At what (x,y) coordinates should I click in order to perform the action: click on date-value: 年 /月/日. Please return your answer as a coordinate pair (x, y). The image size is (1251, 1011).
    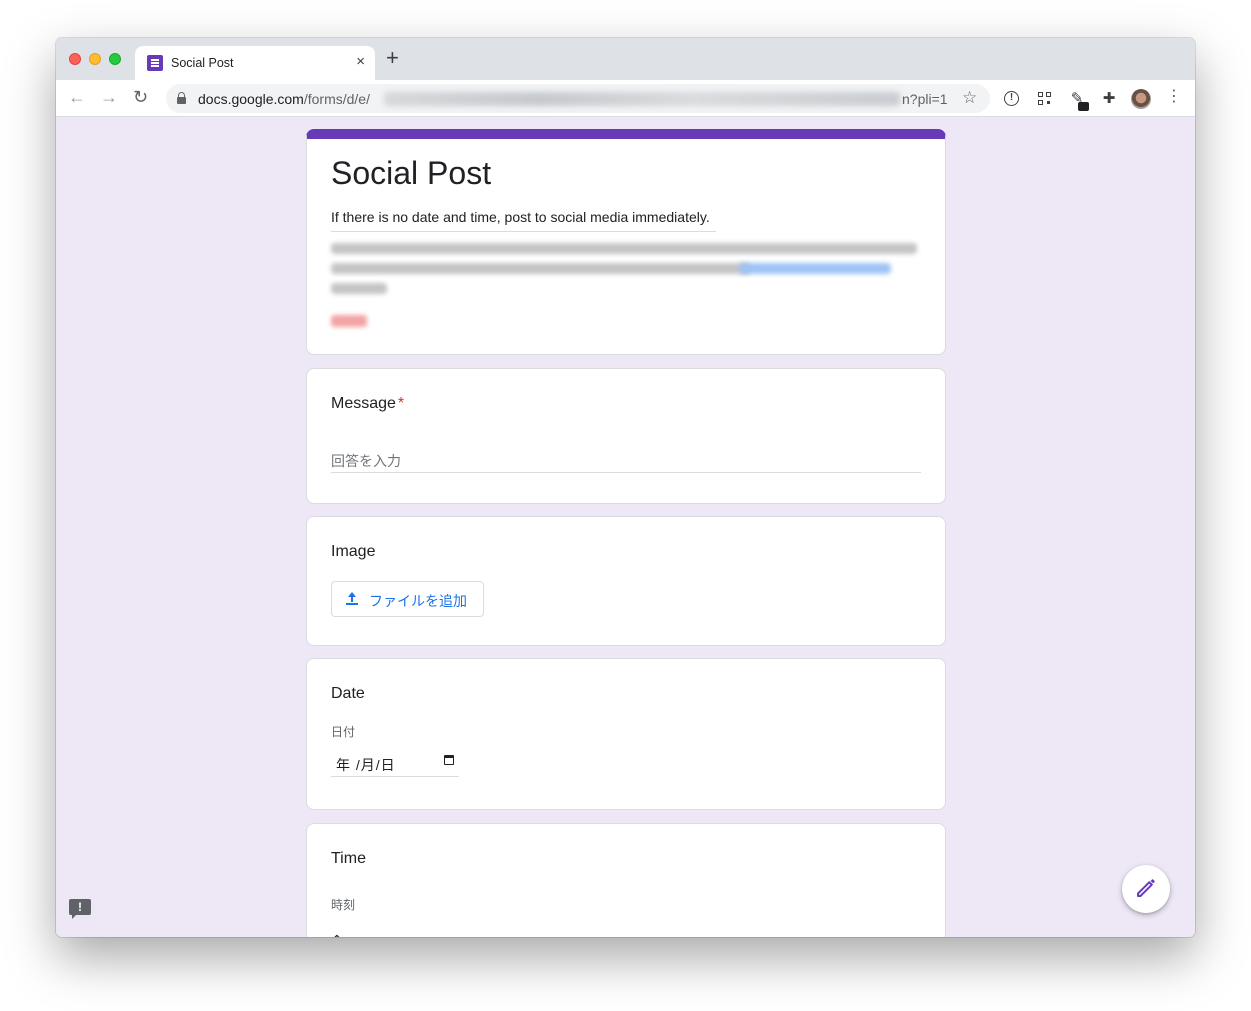
    Looking at the image, I should click on (366, 765).